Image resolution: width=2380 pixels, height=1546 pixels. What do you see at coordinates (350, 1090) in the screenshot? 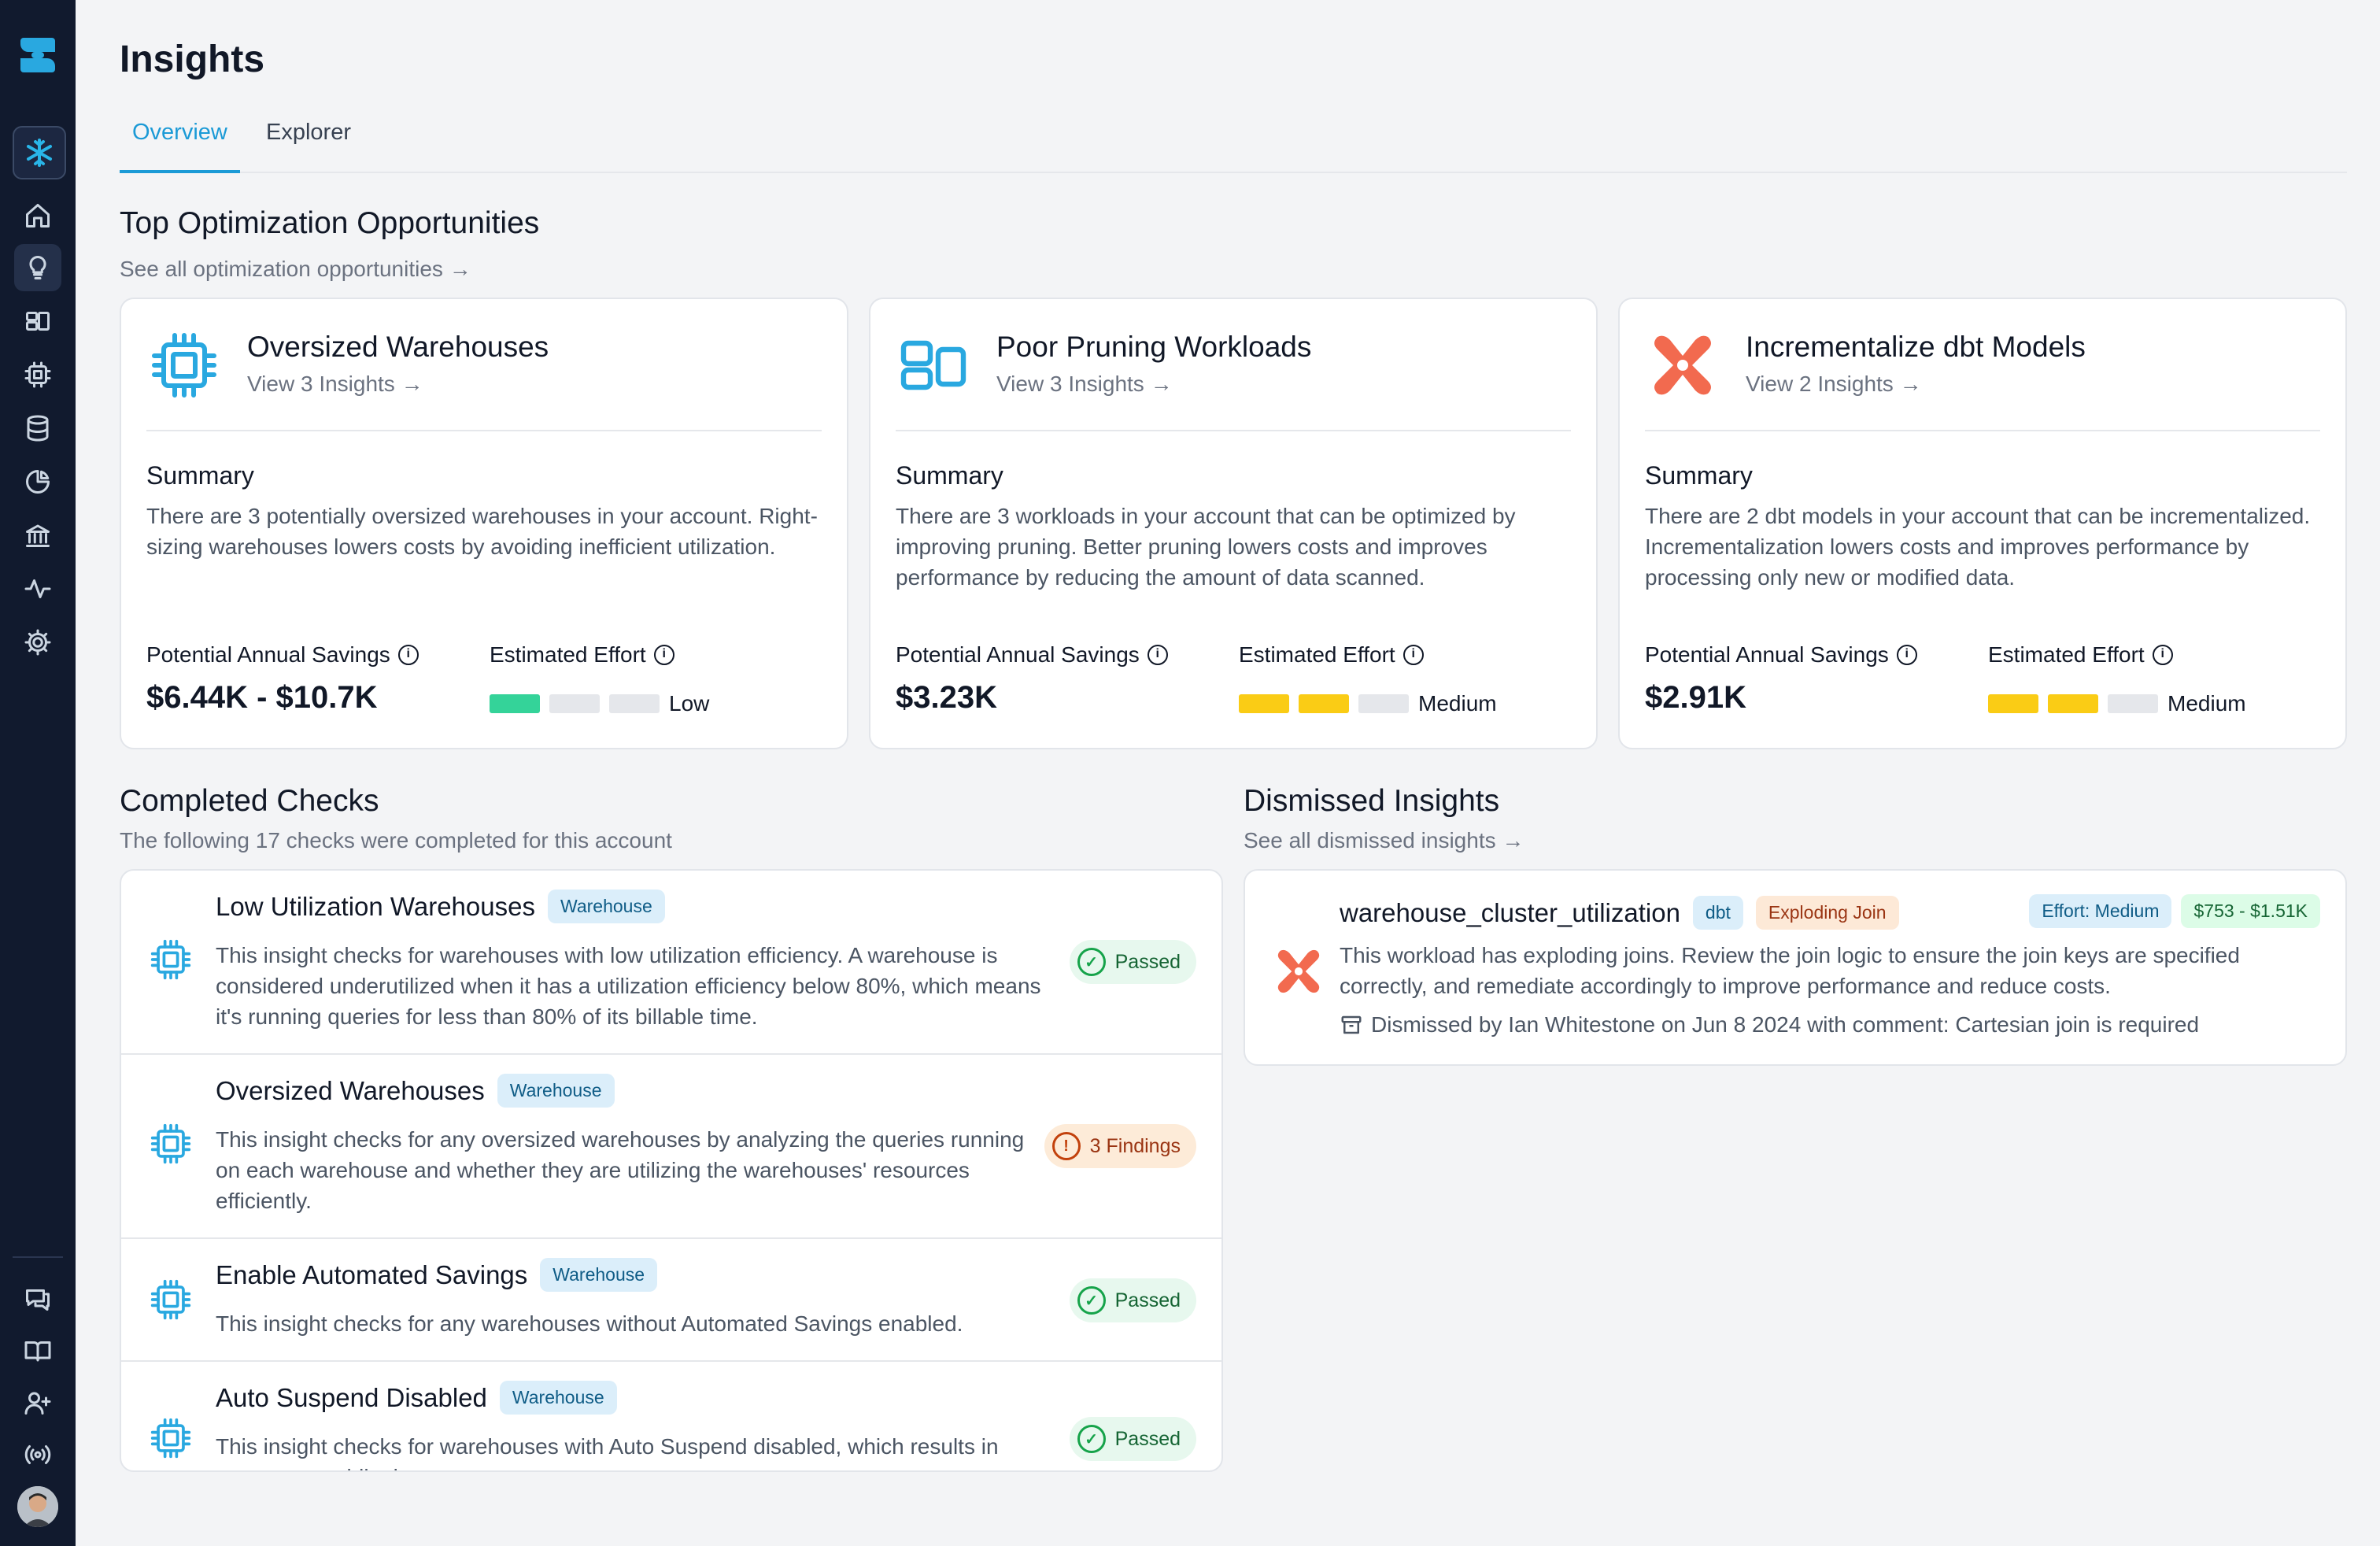
I see `check-title: Oversized Warehouses` at bounding box center [350, 1090].